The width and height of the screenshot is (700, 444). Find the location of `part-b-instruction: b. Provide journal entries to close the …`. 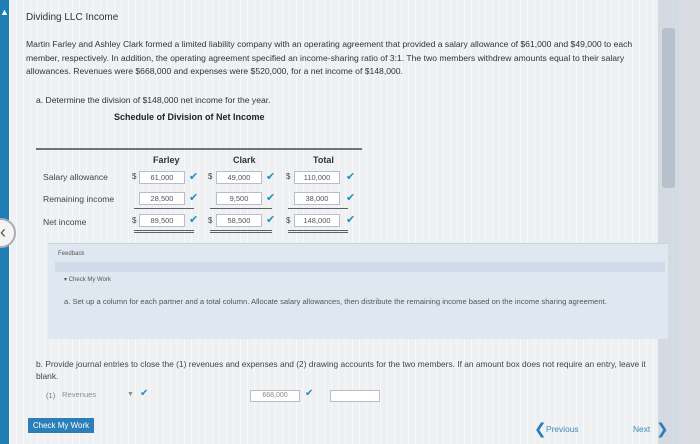

part-b-instruction: b. Provide journal entries to close the … is located at coordinates (341, 370).